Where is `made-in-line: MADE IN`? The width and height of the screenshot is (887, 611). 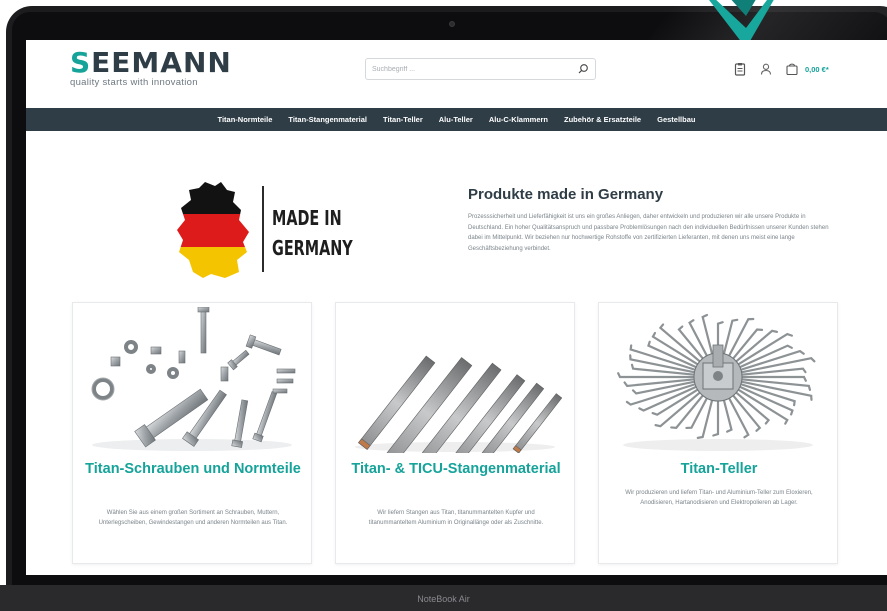
made-in-line: MADE IN is located at coordinates (307, 218).